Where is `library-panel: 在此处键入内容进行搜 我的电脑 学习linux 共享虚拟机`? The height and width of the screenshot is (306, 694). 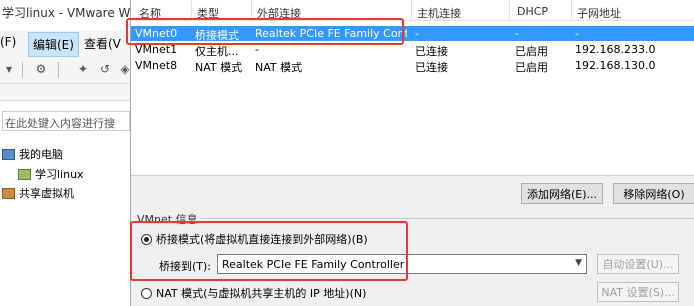
library-panel: 在此处键入内容进行搜 我的电脑 学习linux 共享虚拟机 is located at coordinates (65, 203).